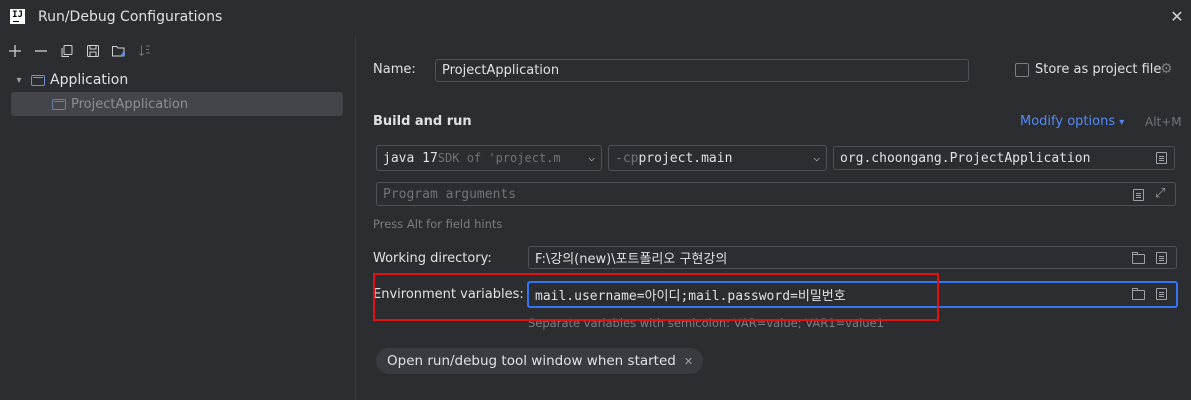 The height and width of the screenshot is (400, 1191). Describe the element at coordinates (438, 224) in the screenshot. I see `alt-field-hints: Press Alt for field hints` at that location.